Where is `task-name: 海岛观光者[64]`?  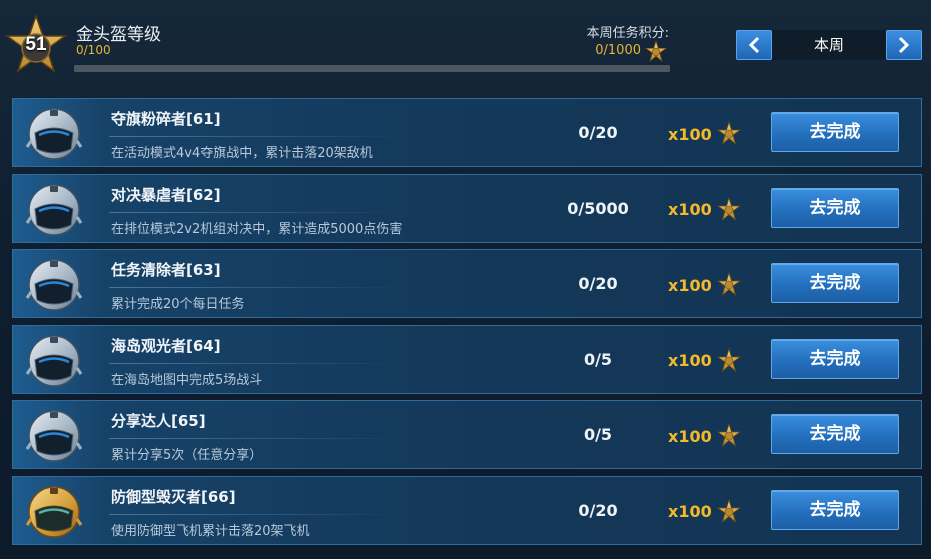
task-name: 海岛观光者[64] is located at coordinates (166, 345).